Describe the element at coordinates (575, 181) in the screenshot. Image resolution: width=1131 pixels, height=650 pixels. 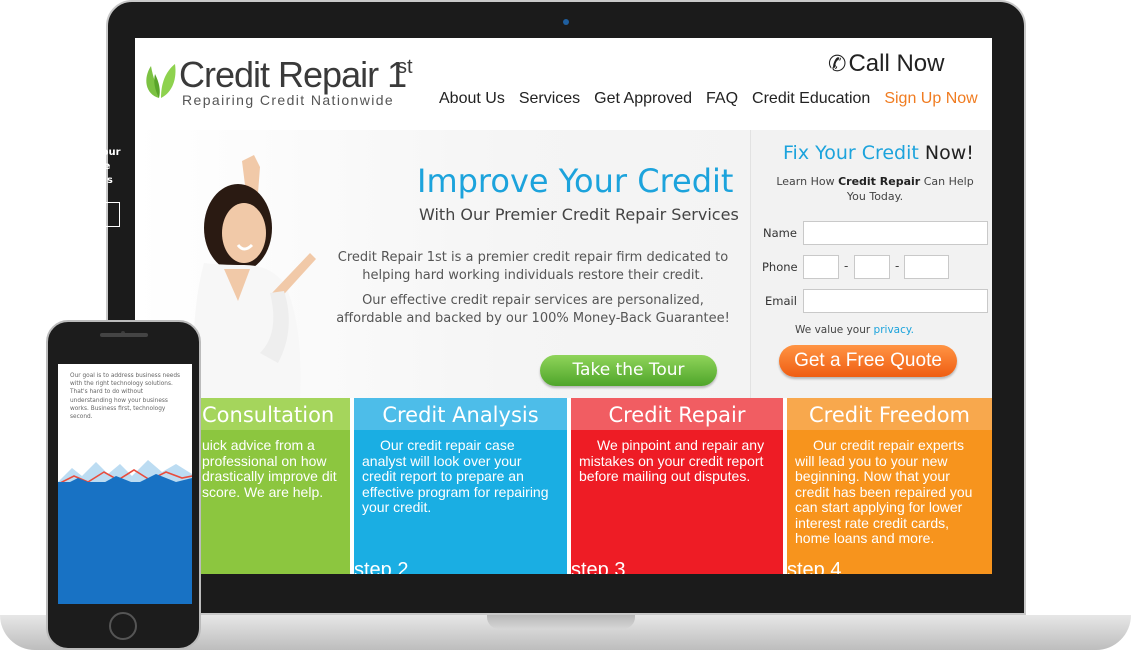
I see `hero-title: Improve Your Credit` at that location.